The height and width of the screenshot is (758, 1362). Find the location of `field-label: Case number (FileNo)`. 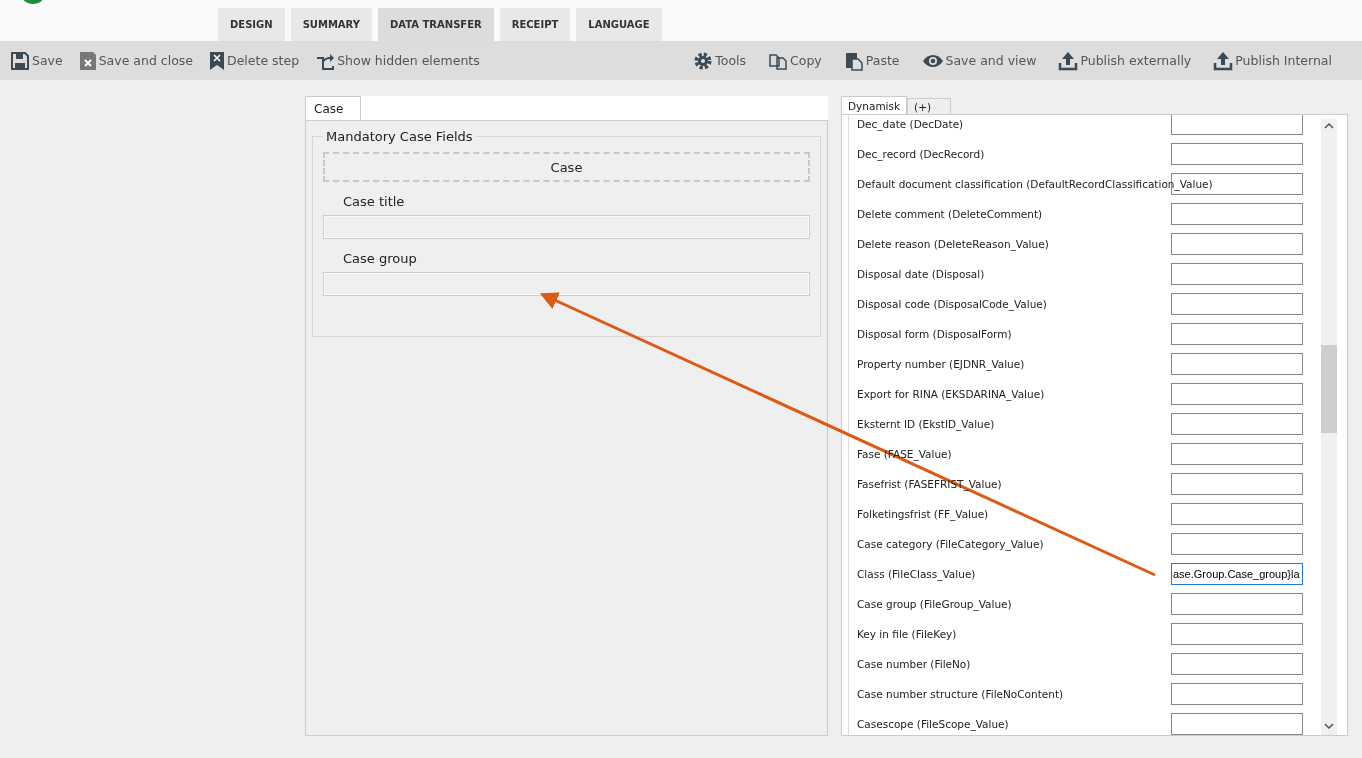

field-label: Case number (FileNo) is located at coordinates (914, 664).